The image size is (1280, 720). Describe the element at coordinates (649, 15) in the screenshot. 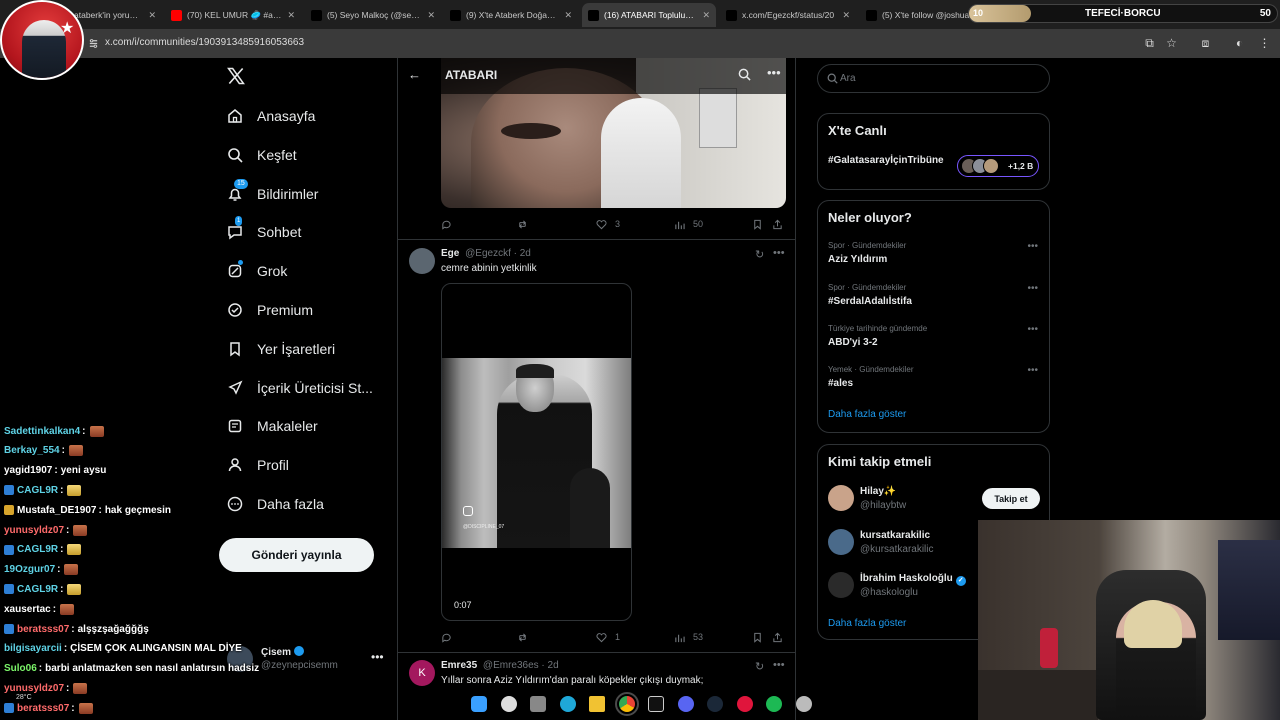

I see `browser-tab: #000000 (16) ATABARI Topluluk / X ✕` at that location.